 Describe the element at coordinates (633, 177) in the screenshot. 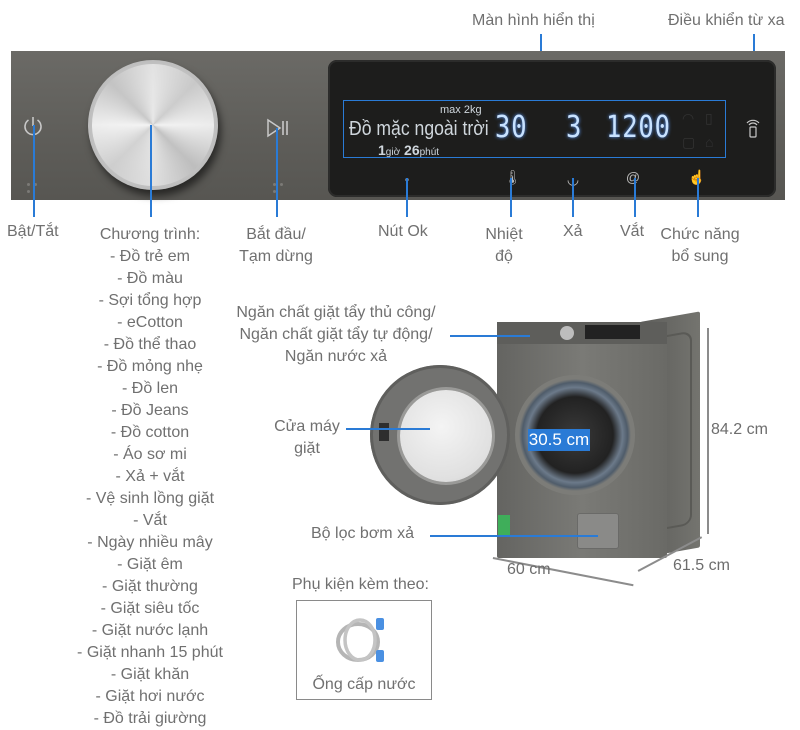

I see `spin-spiral-icon: @` at that location.